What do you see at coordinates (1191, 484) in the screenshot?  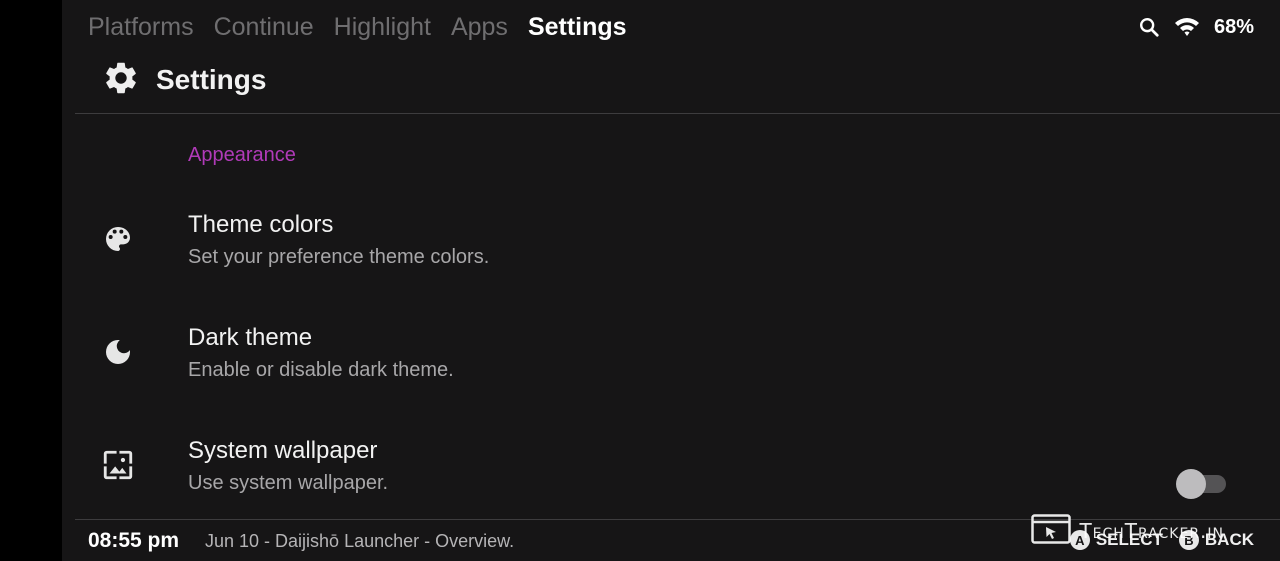 I see `toggle-thumb` at bounding box center [1191, 484].